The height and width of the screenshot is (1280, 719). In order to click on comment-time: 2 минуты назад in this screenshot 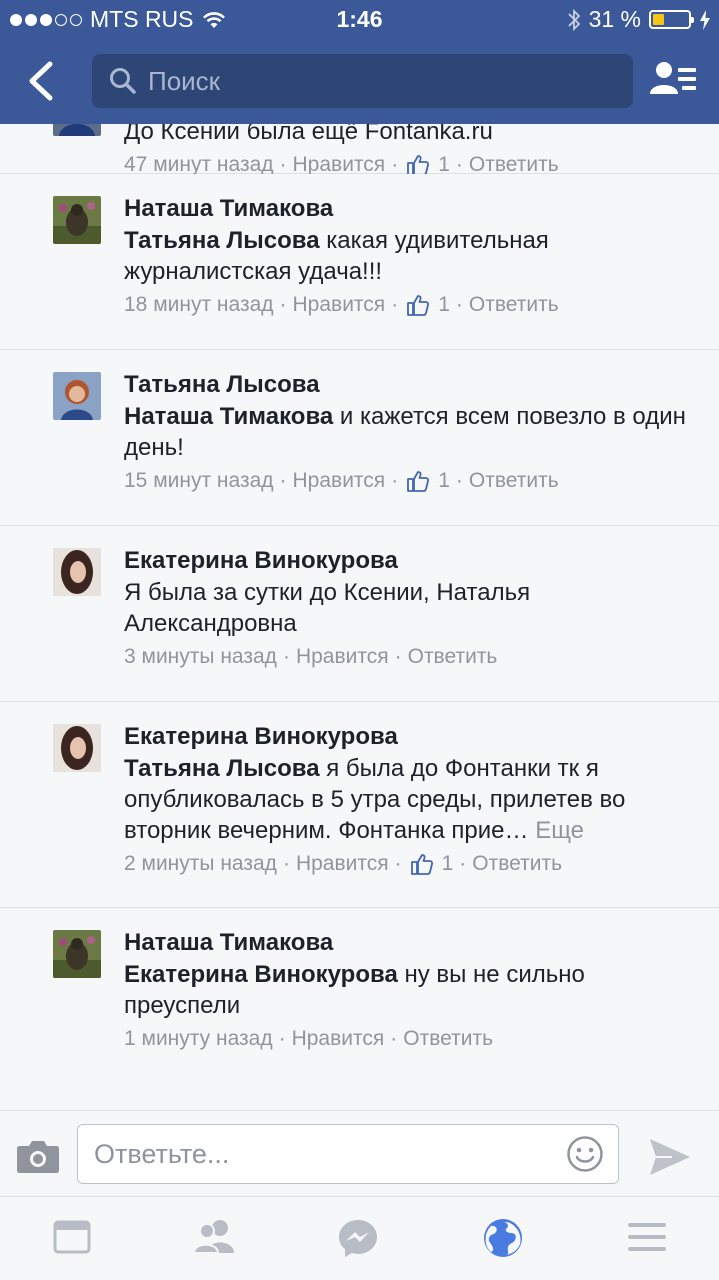, I will do `click(200, 863)`.